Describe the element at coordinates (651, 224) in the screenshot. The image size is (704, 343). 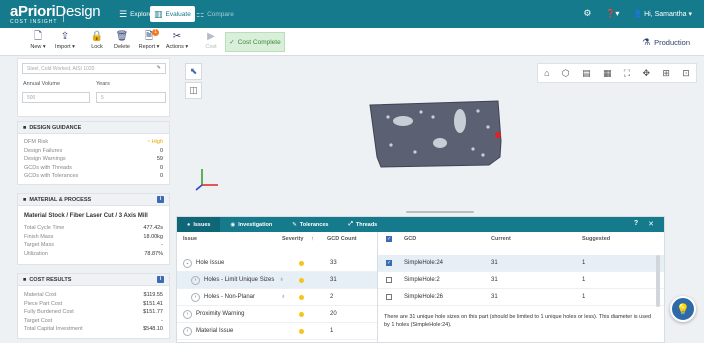
I see `close-icon: ✕` at that location.